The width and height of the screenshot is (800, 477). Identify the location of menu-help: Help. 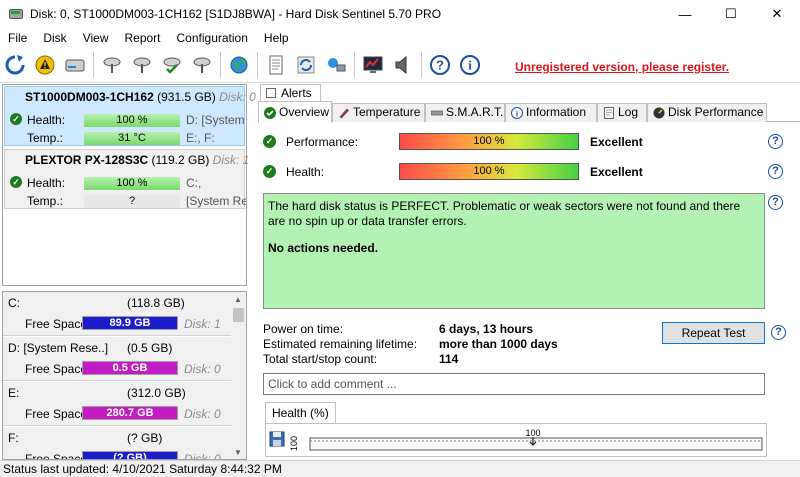
(276, 38).